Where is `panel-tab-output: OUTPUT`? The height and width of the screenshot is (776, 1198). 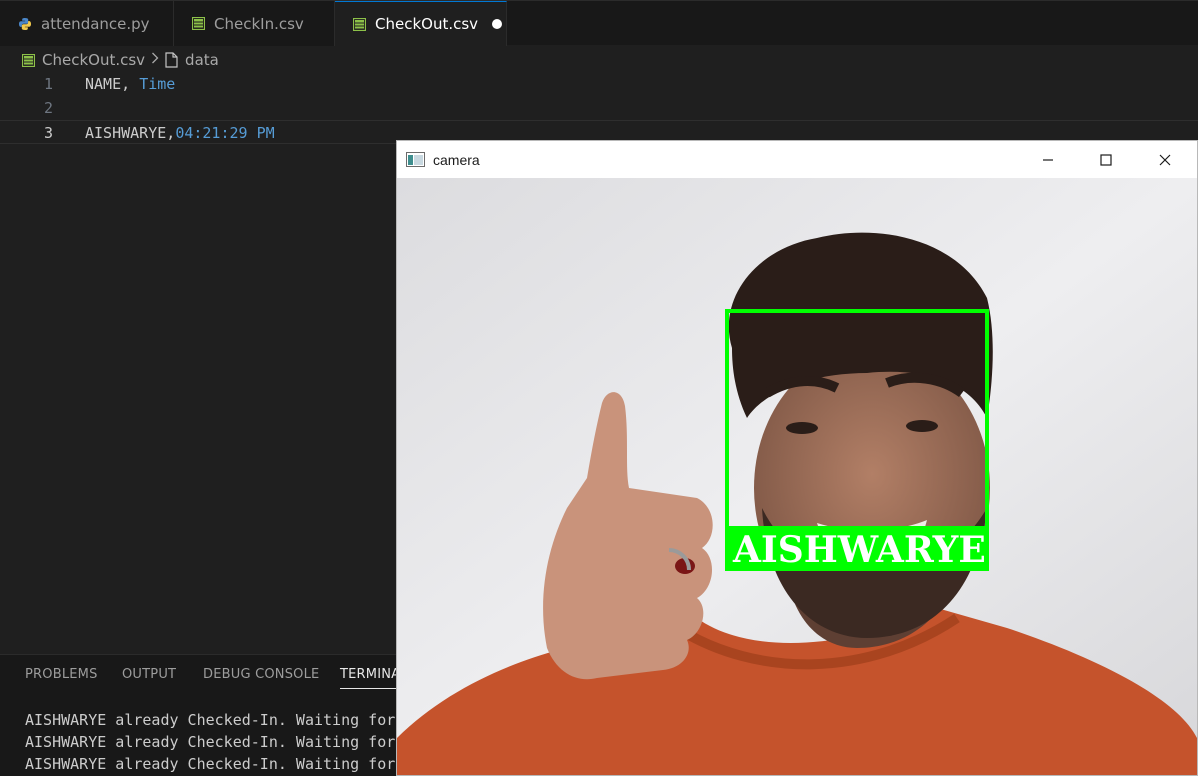
panel-tab-output: OUTPUT is located at coordinates (149, 674).